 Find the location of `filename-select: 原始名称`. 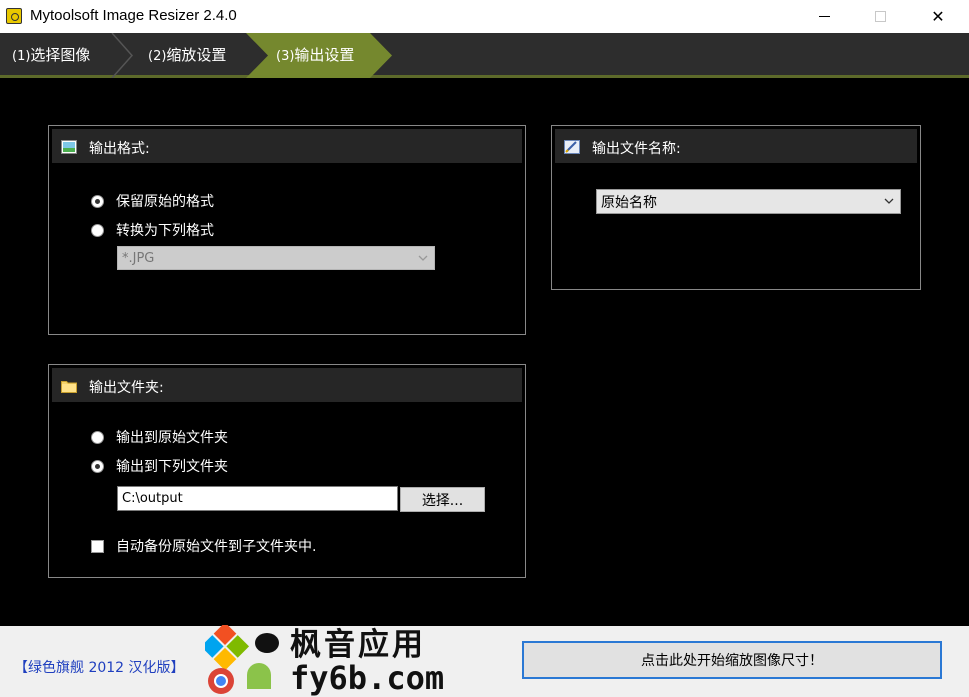

filename-select: 原始名称 is located at coordinates (748, 201).